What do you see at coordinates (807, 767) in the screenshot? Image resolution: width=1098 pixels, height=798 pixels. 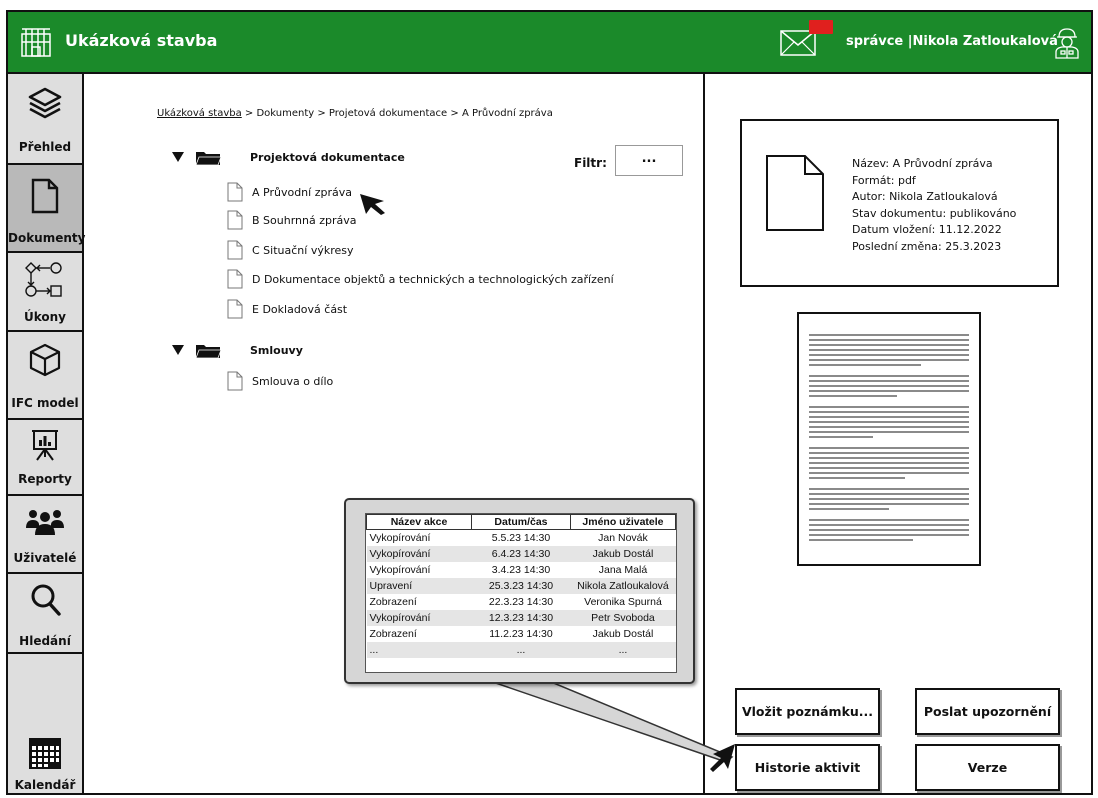 I see `activity-history-button: Historie aktivit` at bounding box center [807, 767].